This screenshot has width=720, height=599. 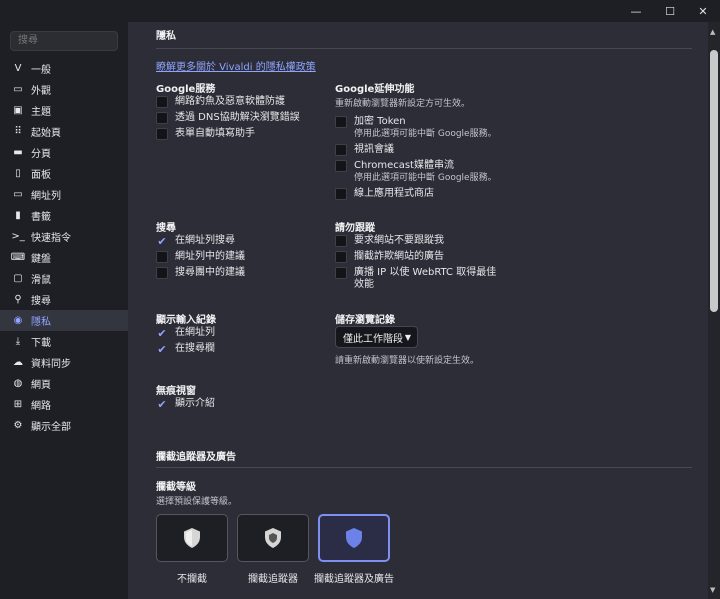 What do you see at coordinates (420, 241) in the screenshot?
I see `checkbox-row: 要求網站不要跟蹤我` at bounding box center [420, 241].